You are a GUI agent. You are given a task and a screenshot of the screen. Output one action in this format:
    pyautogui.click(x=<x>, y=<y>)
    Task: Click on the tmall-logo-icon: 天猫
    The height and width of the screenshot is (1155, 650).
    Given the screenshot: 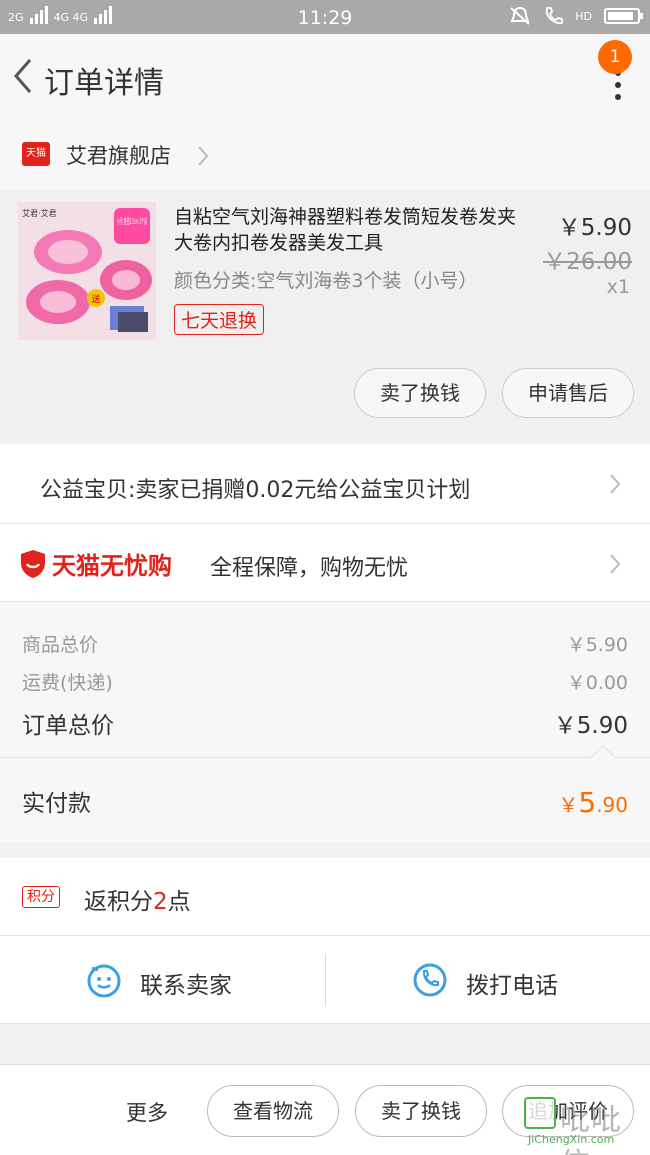 What is the action you would take?
    pyautogui.click(x=36, y=154)
    